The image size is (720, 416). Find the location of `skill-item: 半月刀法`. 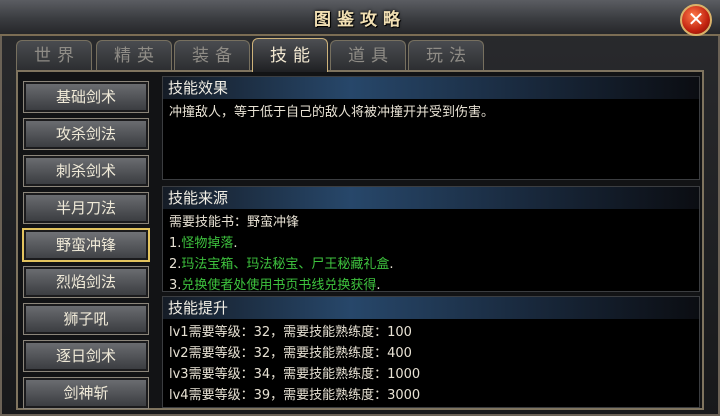

skill-item: 半月刀法 is located at coordinates (86, 208).